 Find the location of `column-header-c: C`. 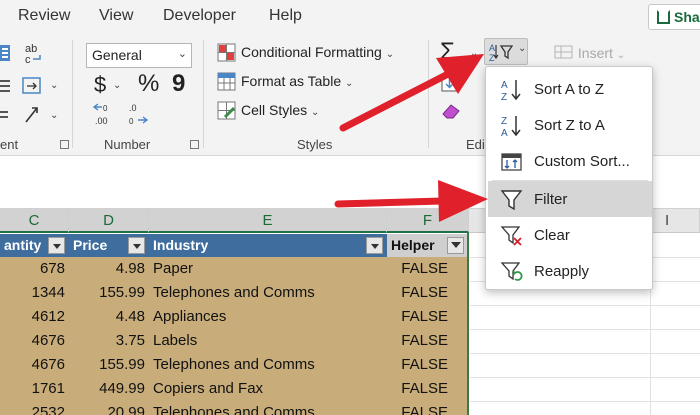

column-header-c: C is located at coordinates (34, 221).